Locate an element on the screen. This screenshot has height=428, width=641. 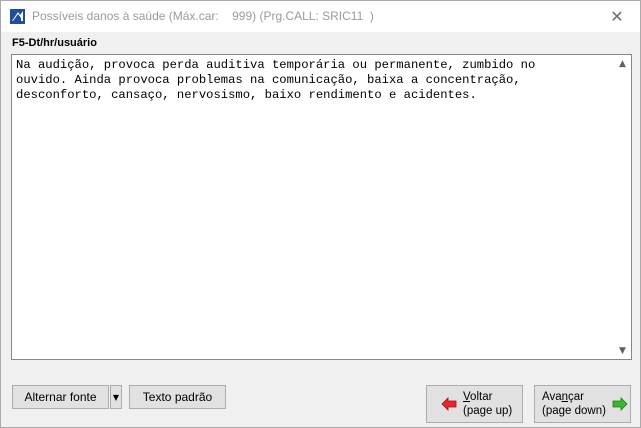
next-button-label: Avançar (page down) is located at coordinates (574, 404).